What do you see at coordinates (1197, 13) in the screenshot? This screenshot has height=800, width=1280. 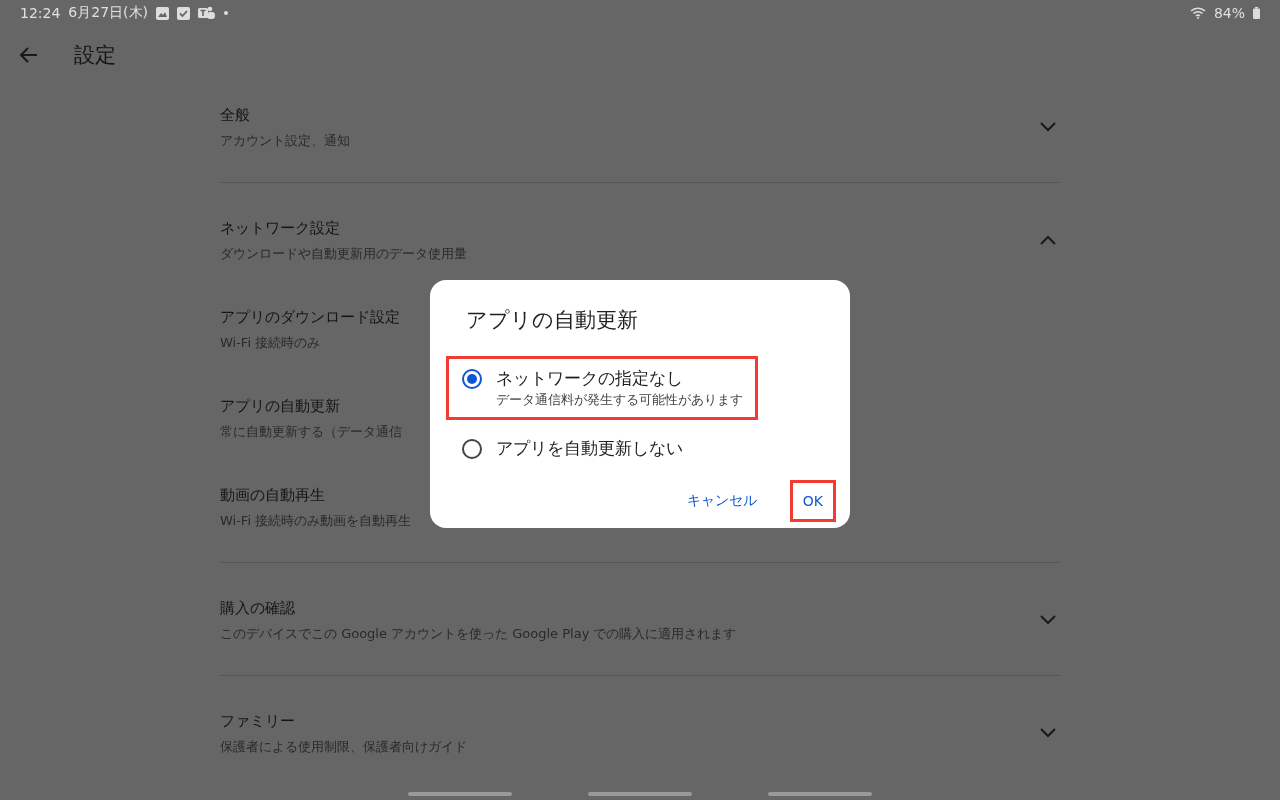 I see `wifi-icon` at bounding box center [1197, 13].